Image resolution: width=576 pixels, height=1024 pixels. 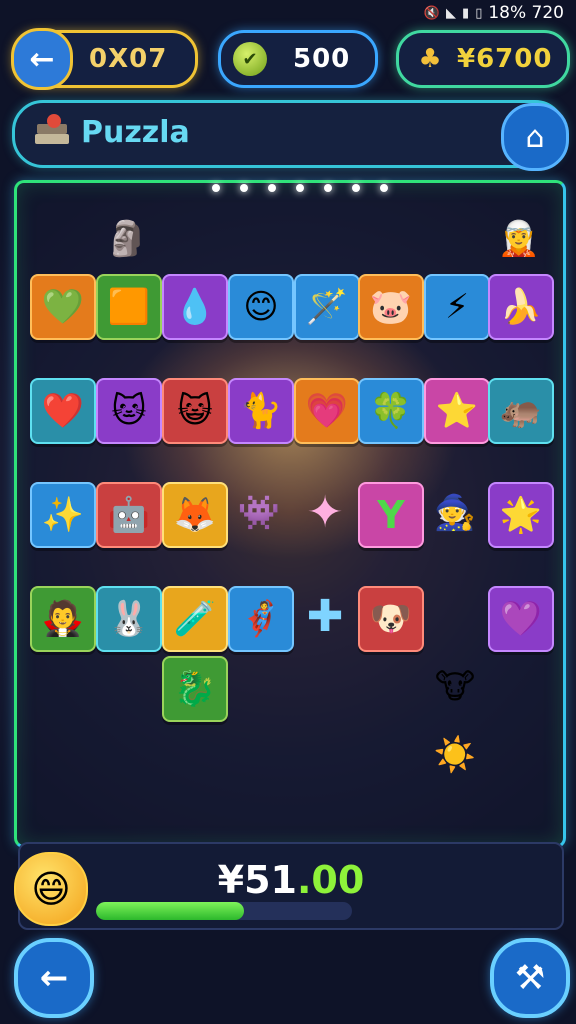 I want to click on tile-bull: 🐮, so click(x=455, y=687).